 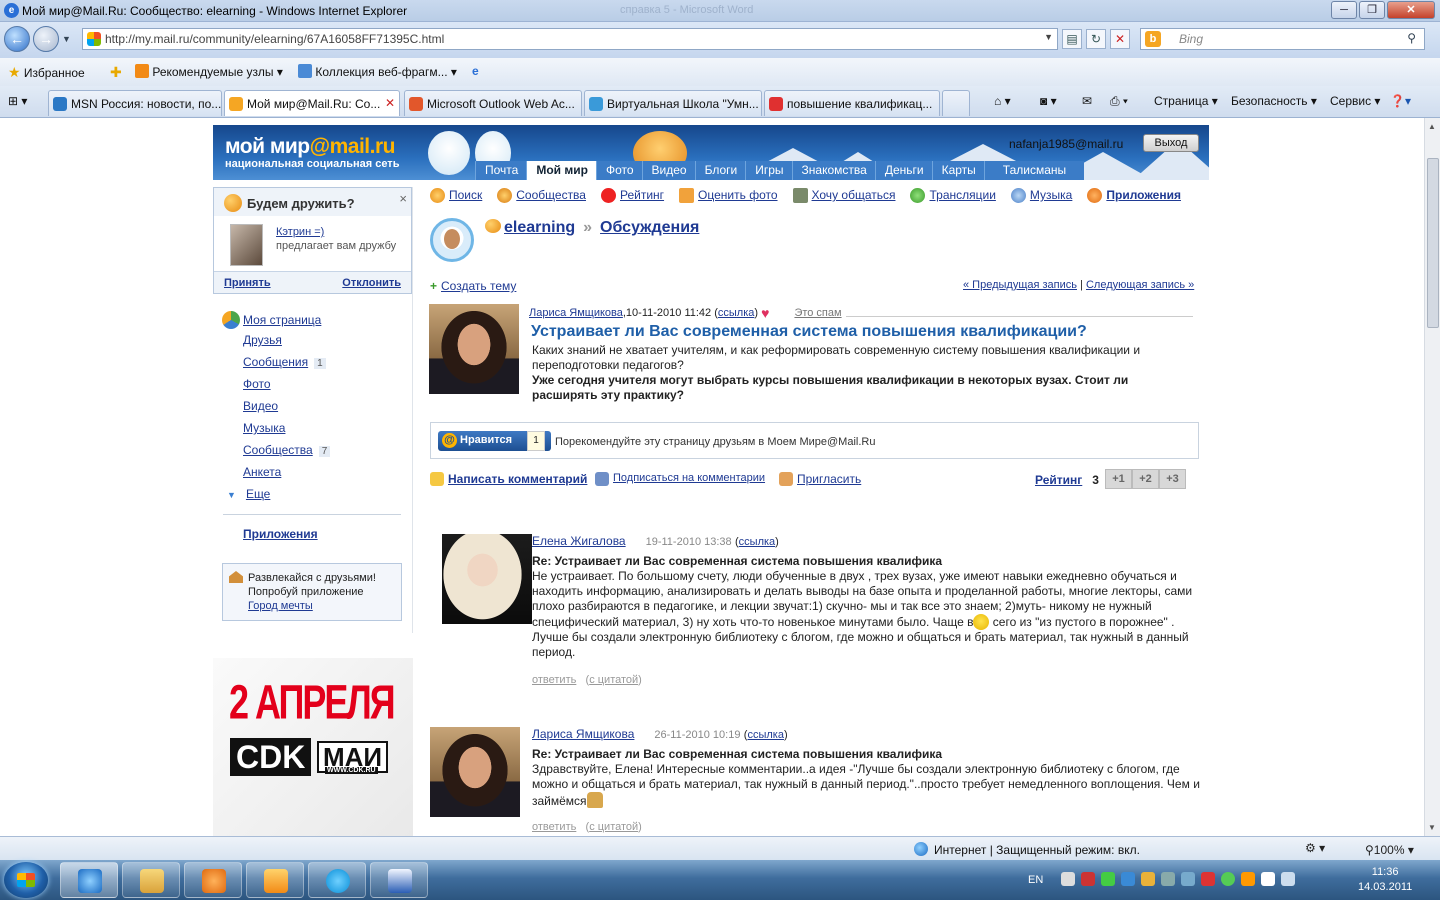 I want to click on vertical-scrollbar: ▲ ▼, so click(x=1432, y=477).